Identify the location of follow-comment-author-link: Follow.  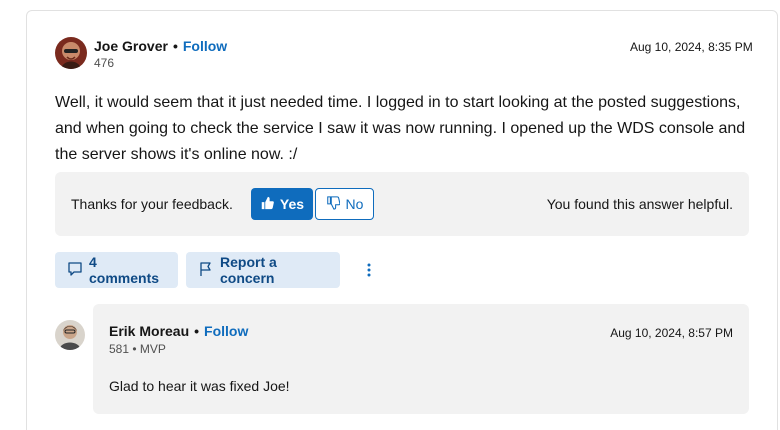
(226, 331).